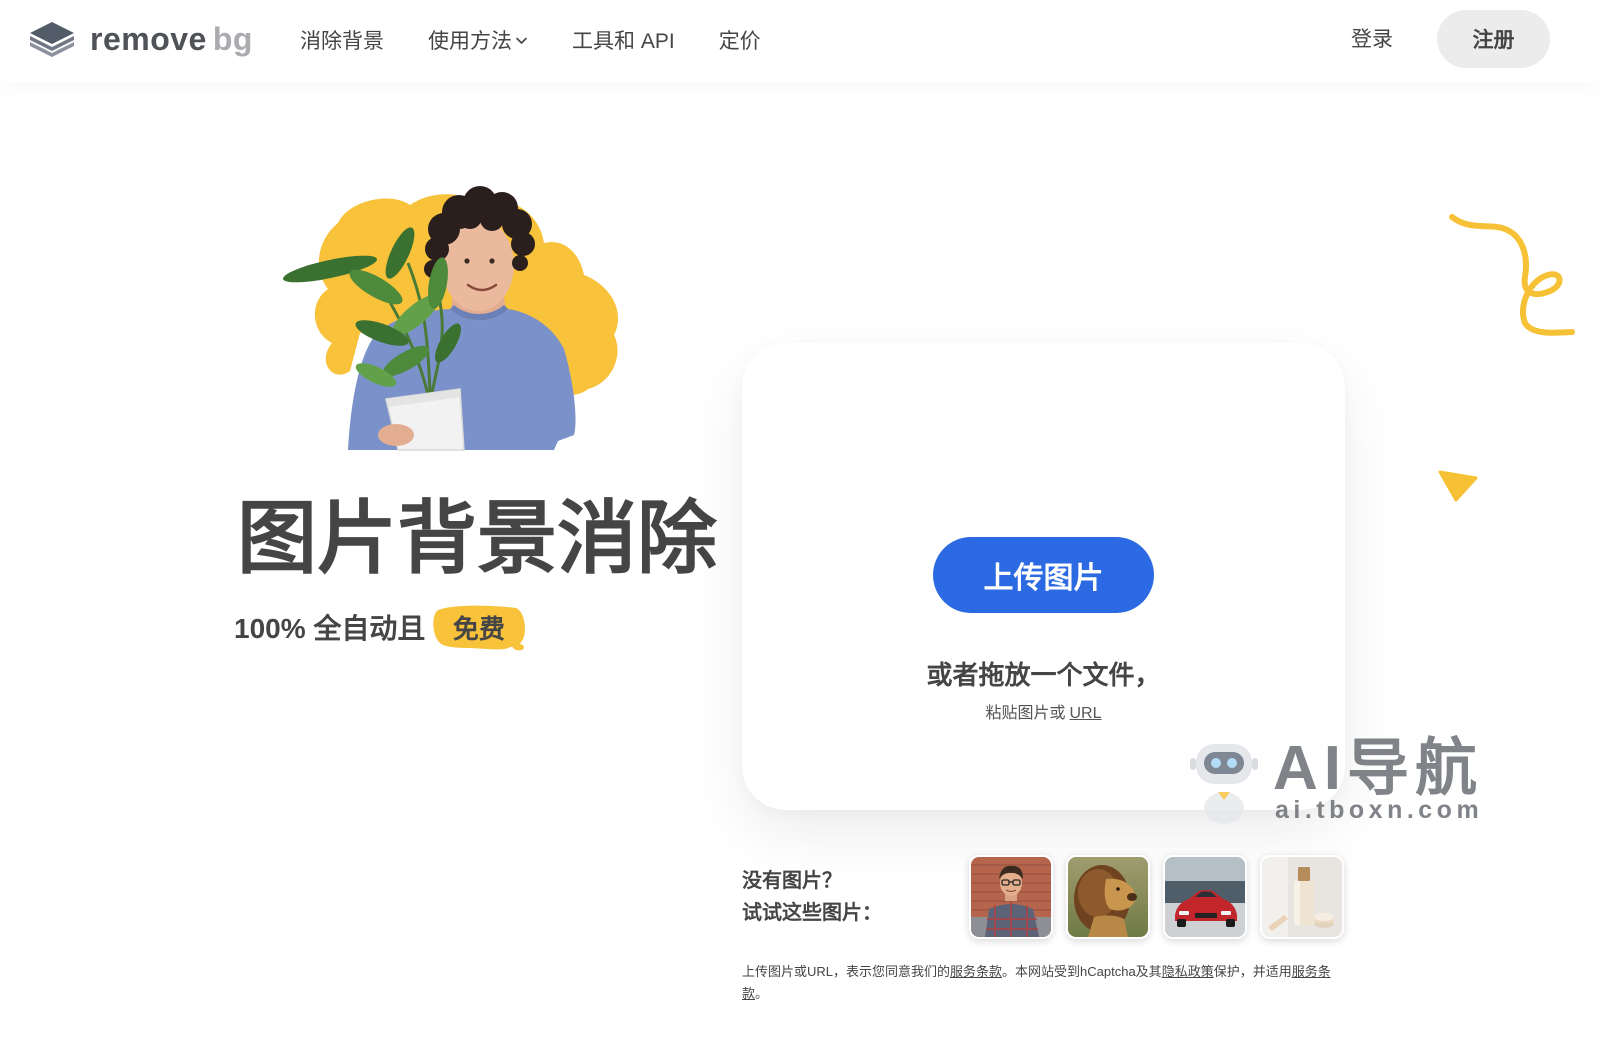 This screenshot has height=1054, width=1600. I want to click on nav-label: 消除背景, so click(342, 41).